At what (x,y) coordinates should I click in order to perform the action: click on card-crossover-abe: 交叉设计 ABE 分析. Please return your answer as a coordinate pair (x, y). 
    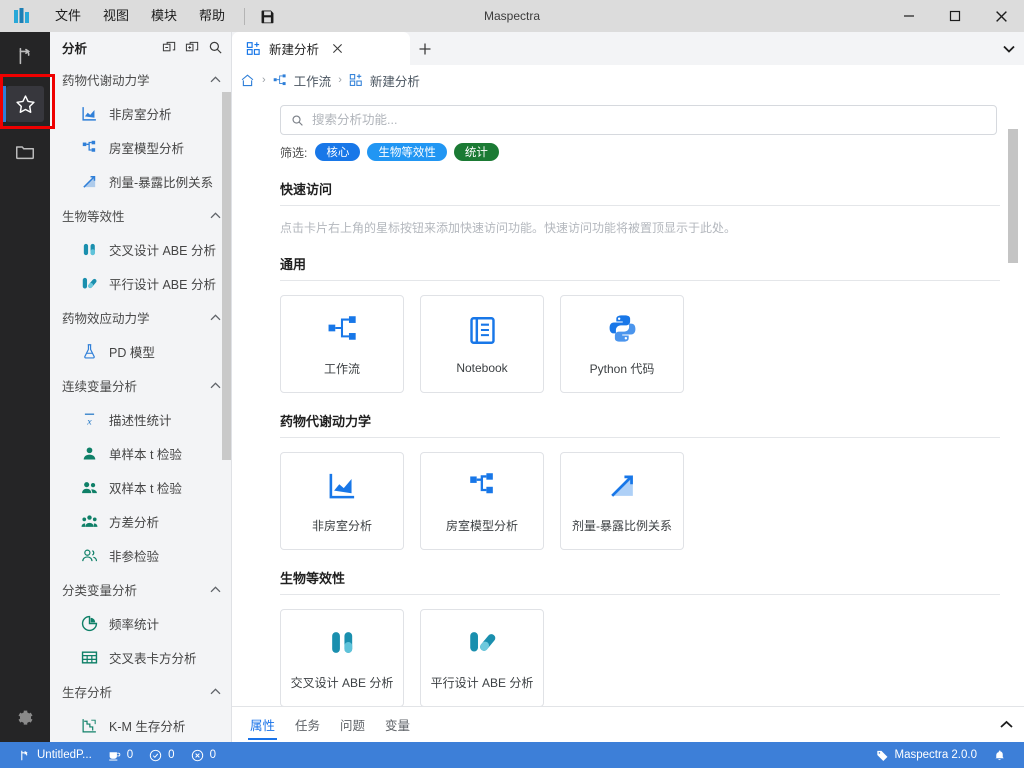
    Looking at the image, I should click on (342, 658).